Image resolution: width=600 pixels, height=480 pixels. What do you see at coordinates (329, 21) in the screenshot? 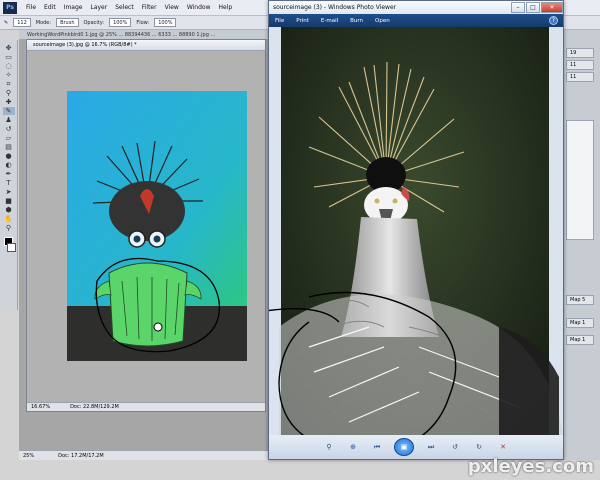
I see `pv-menu-email: E-mail` at bounding box center [329, 21].